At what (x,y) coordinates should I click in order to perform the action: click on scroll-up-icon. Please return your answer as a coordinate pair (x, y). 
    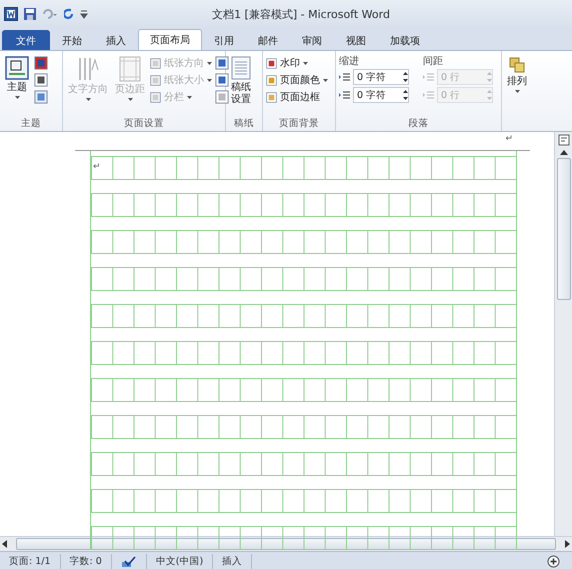
    Looking at the image, I should click on (563, 152).